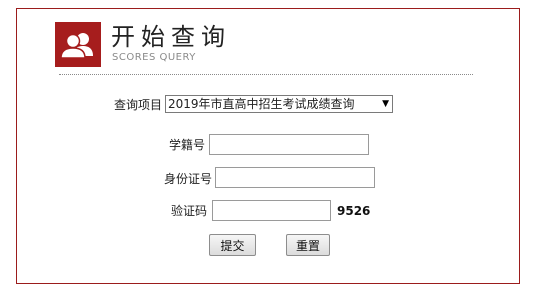 The width and height of the screenshot is (533, 292). Describe the element at coordinates (232, 245) in the screenshot. I see `submit-button: 提交` at that location.